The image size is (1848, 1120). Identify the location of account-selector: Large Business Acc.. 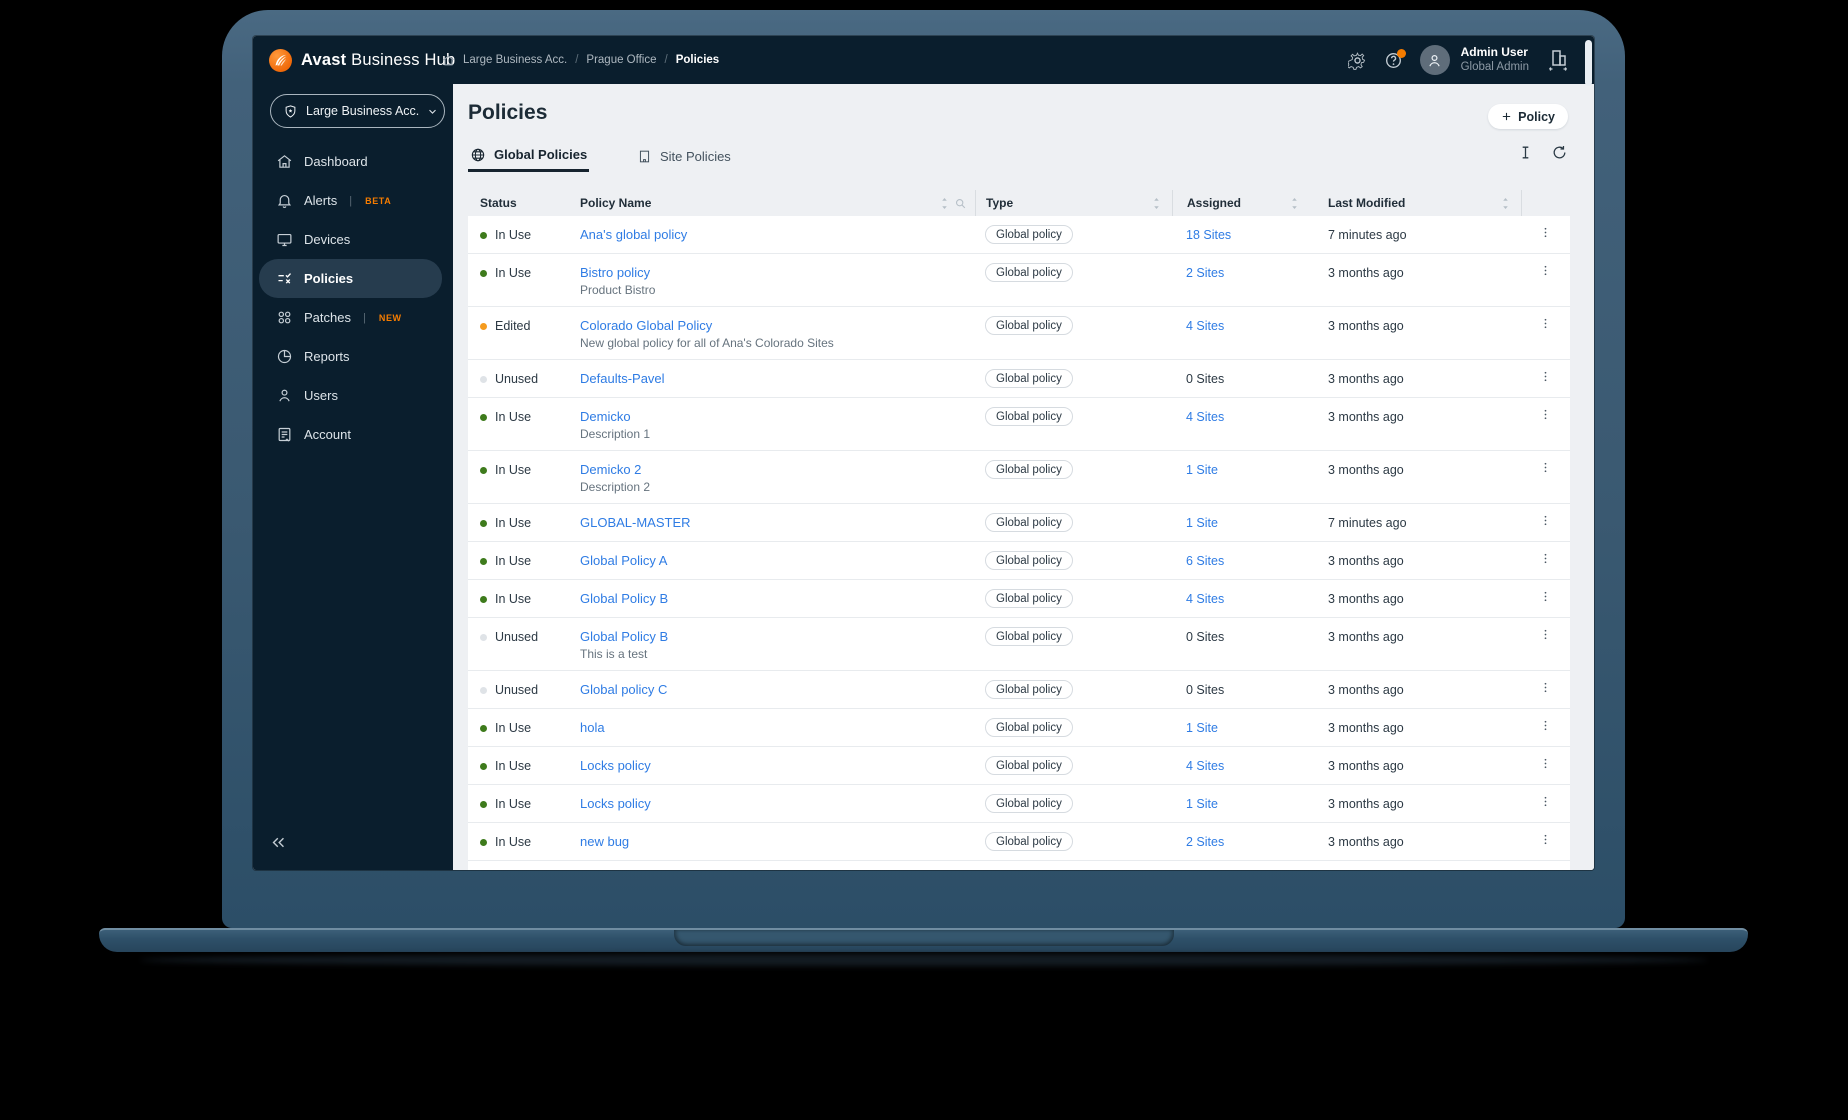
(357, 111).